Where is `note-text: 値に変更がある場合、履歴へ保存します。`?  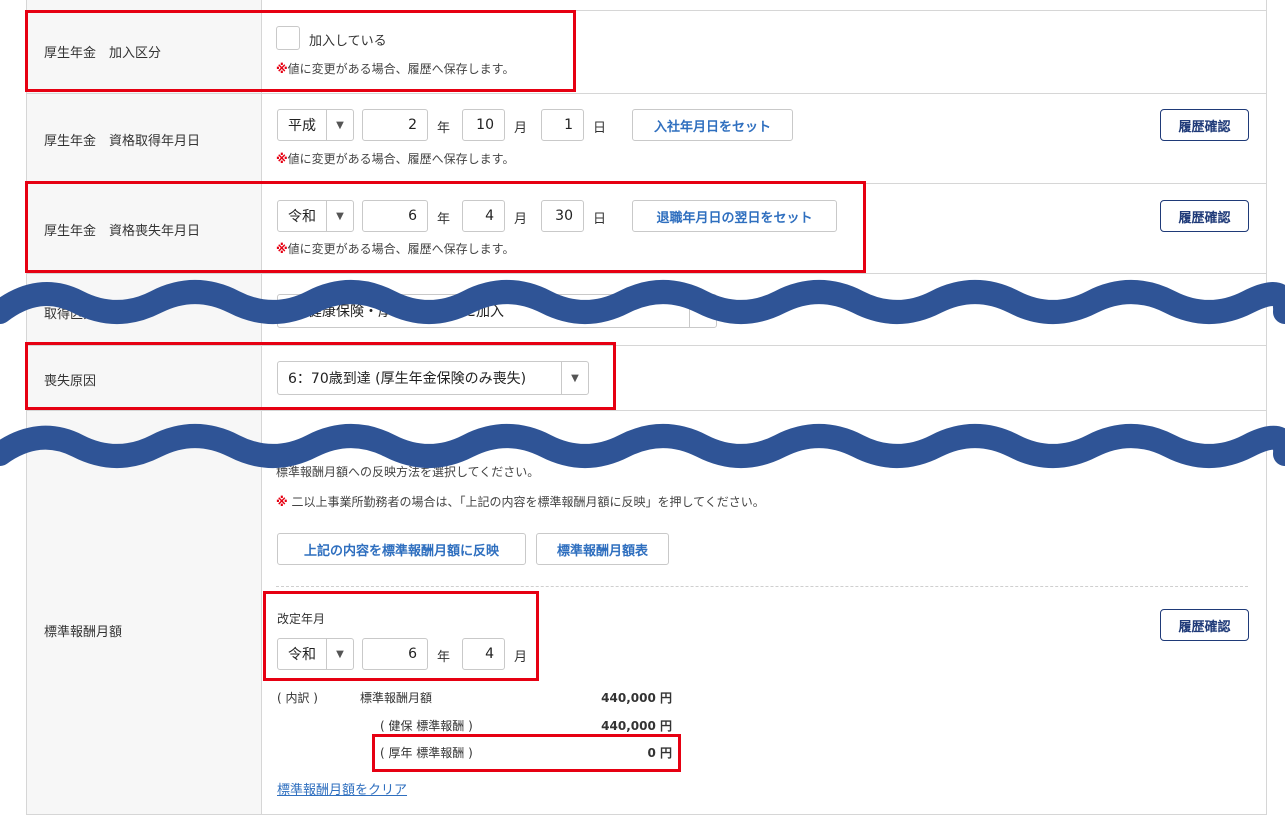
note-text: 値に変更がある場合、履歴へ保存します。 is located at coordinates (401, 159).